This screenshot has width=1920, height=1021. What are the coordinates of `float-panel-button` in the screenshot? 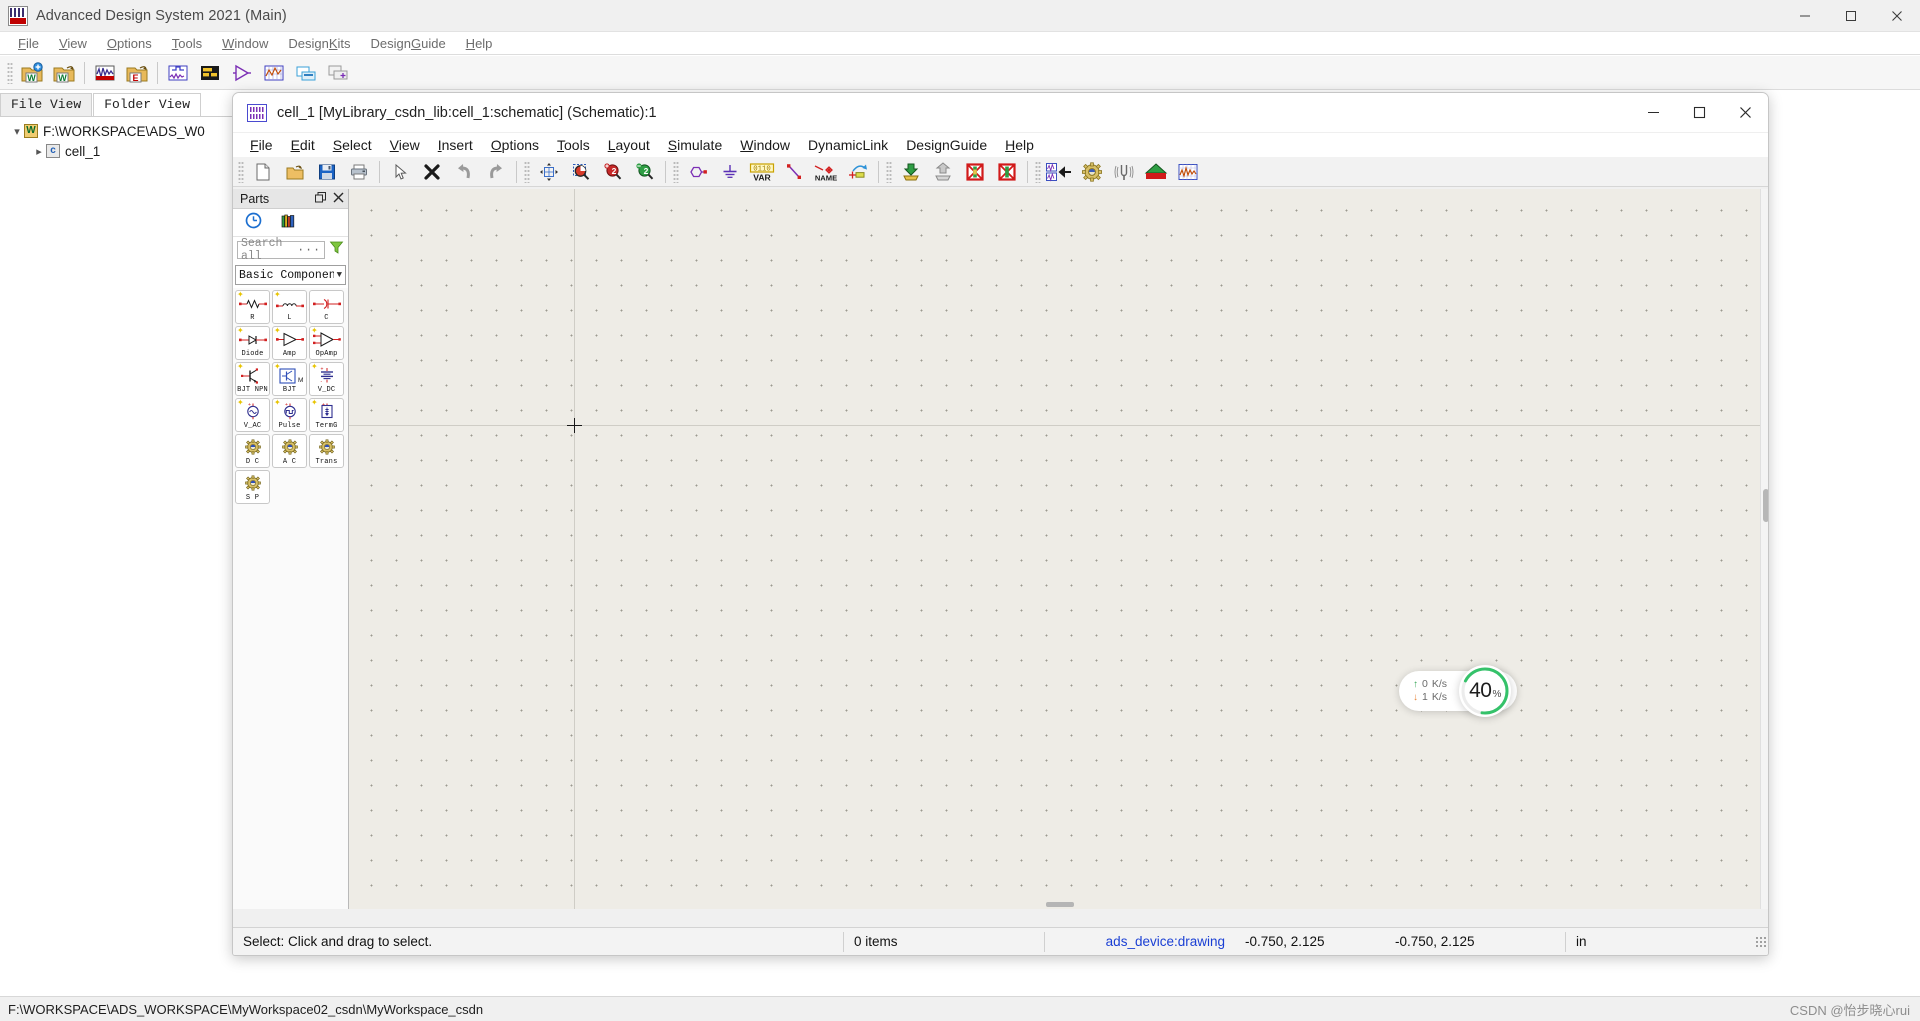 It's located at (320, 198).